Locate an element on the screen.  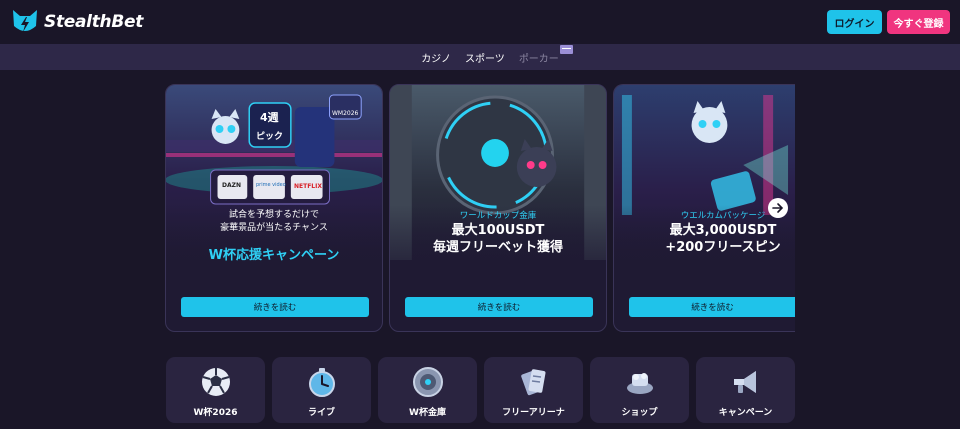
promo-card-worldcup-vault: ワールドカップ金庫 最大100USDT 毎週フリーベット獲得 続きを読む is located at coordinates (498, 208).